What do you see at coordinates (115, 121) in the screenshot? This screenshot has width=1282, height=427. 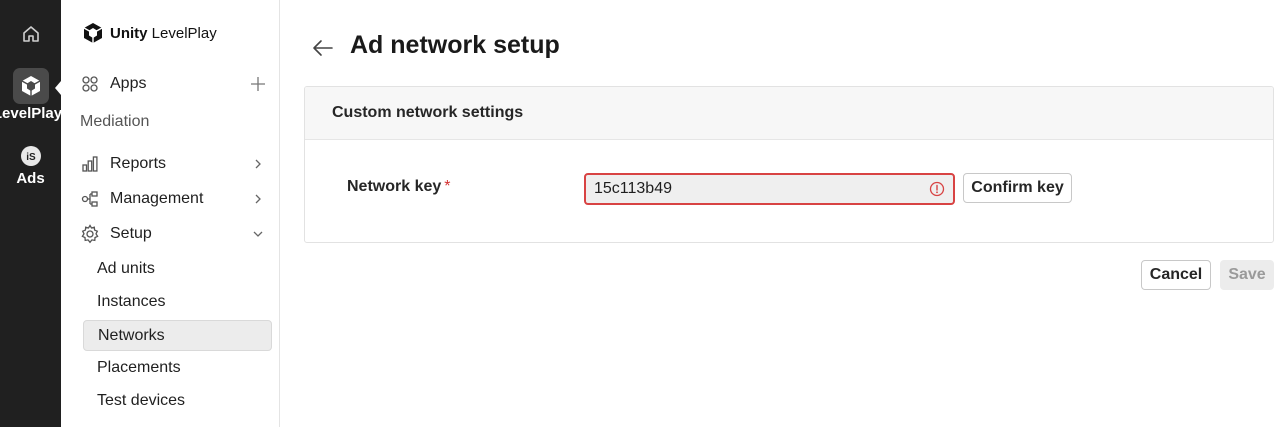 I see `section-mediation: Mediation` at bounding box center [115, 121].